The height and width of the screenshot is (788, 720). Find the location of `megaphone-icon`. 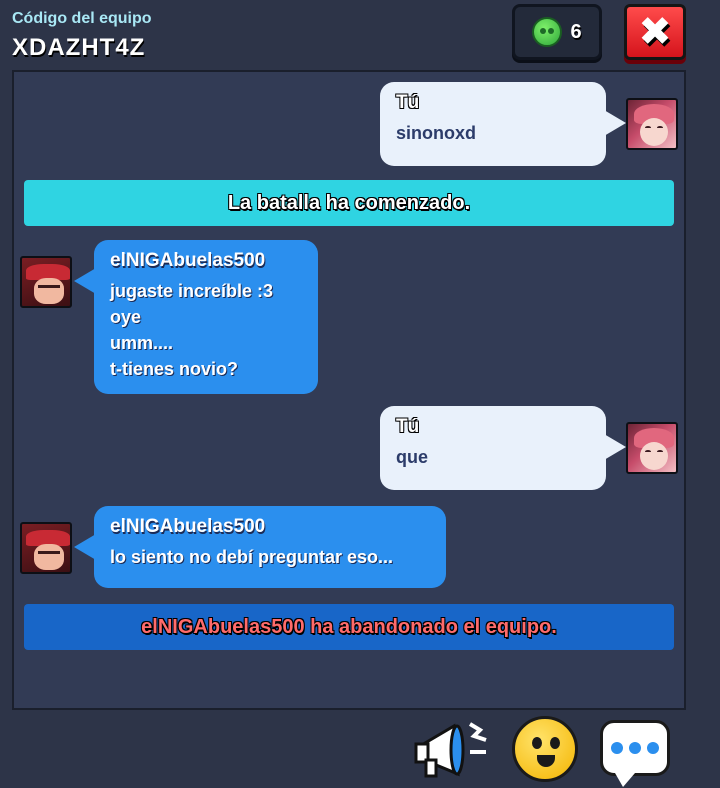

megaphone-icon is located at coordinates (454, 749).